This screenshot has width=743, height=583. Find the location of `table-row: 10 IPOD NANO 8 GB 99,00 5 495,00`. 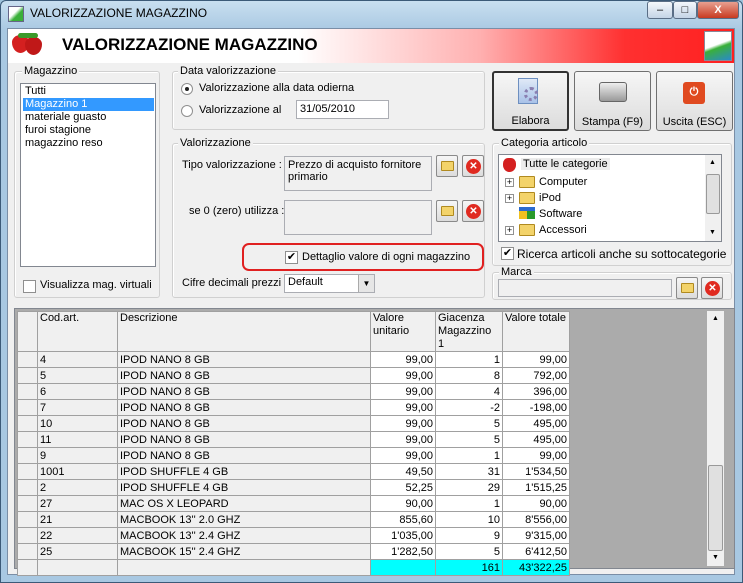

table-row: 10 IPOD NANO 8 GB 99,00 5 495,00 is located at coordinates (293, 423).